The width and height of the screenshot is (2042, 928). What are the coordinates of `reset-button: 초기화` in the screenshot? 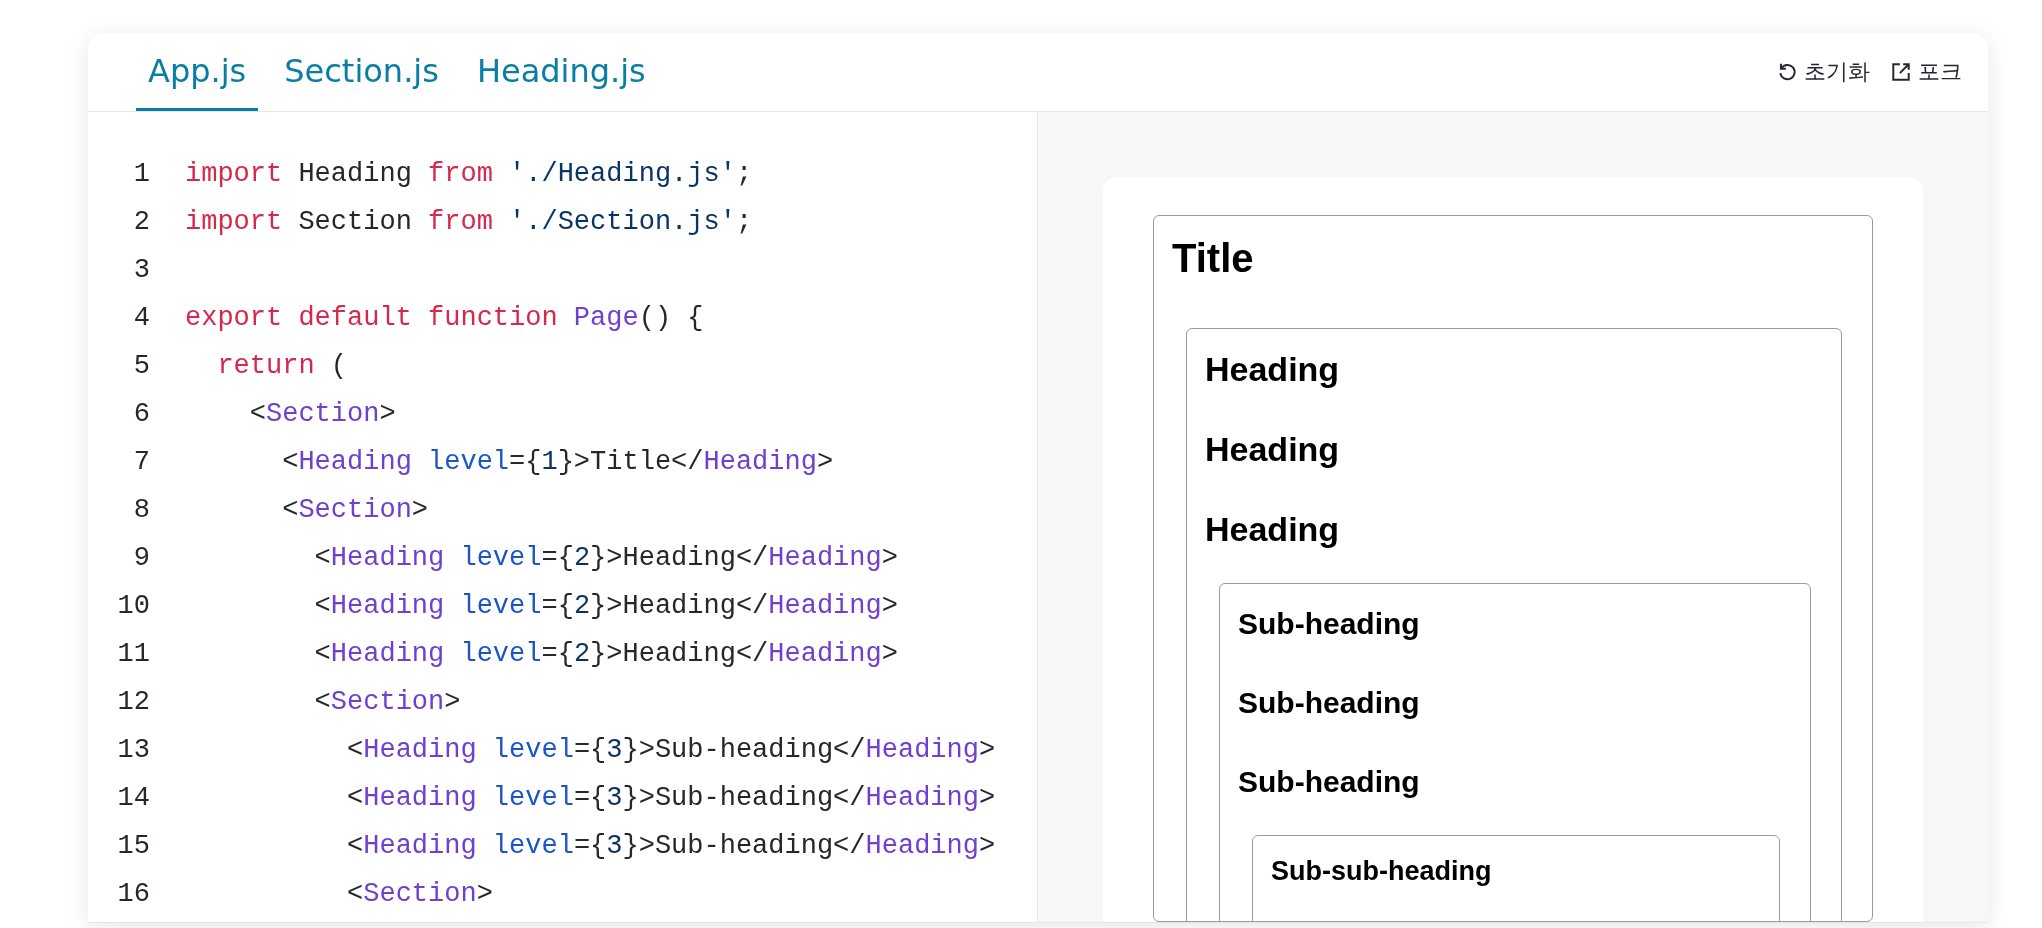 It's located at (1823, 72).